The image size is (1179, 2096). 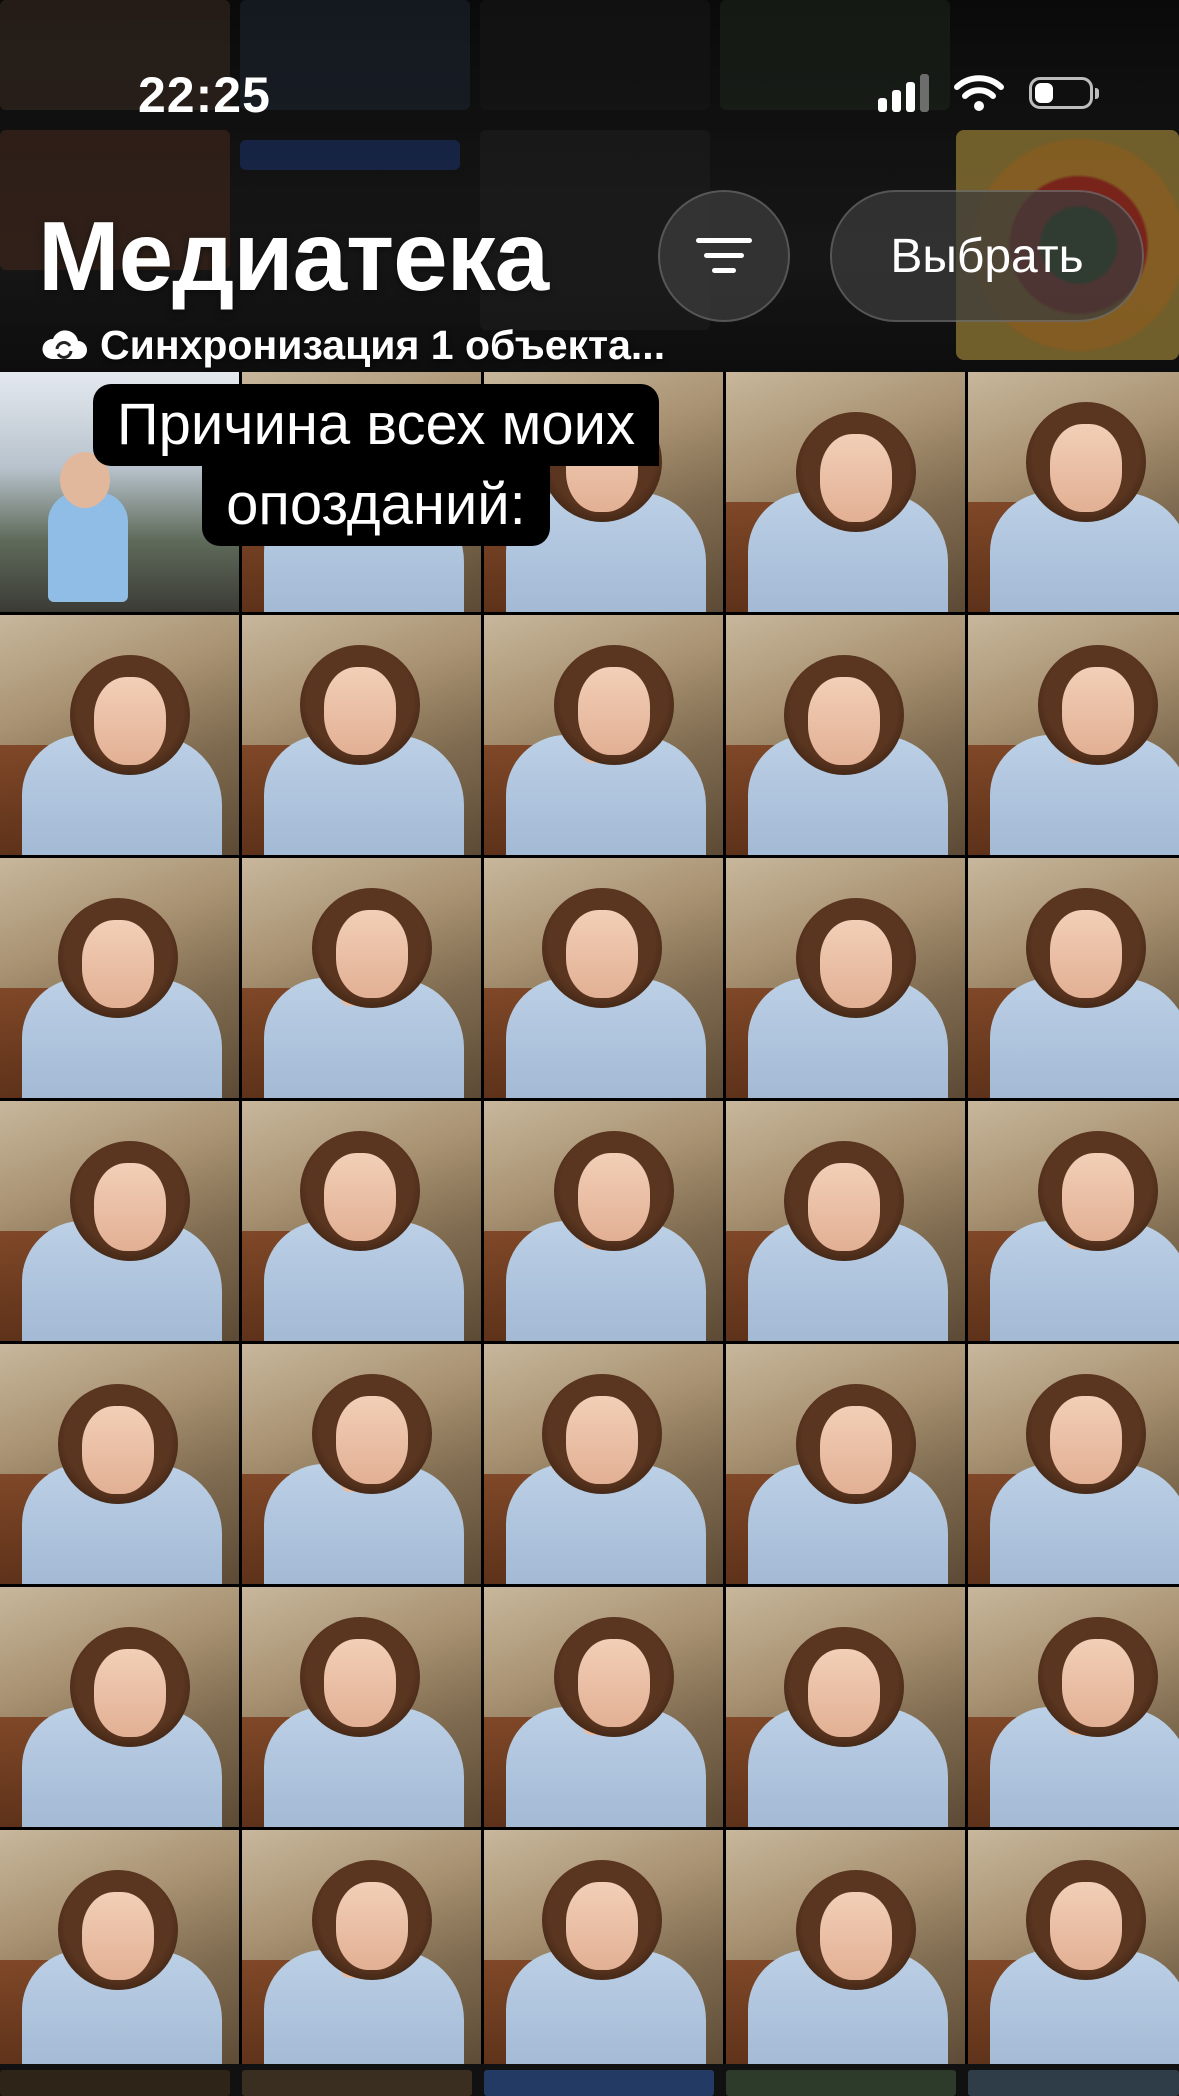 What do you see at coordinates (64, 344) in the screenshot?
I see `cloud-sync-icon` at bounding box center [64, 344].